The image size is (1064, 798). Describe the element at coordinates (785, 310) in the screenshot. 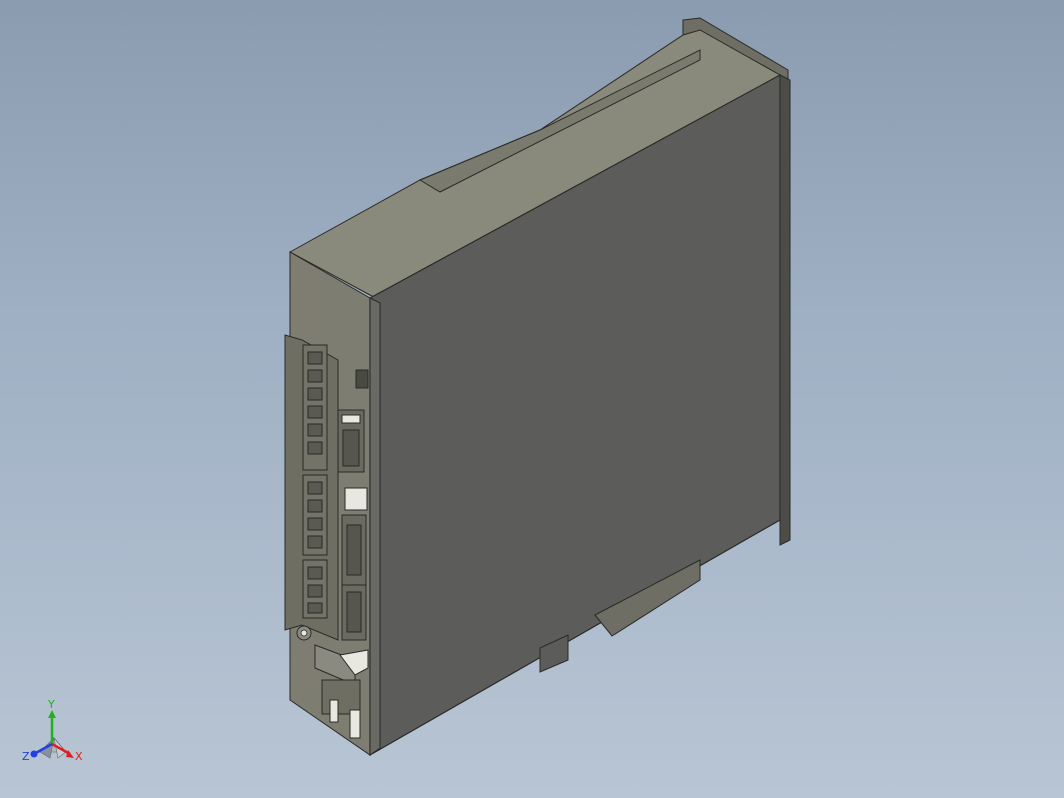

I see `drive-right-edge` at that location.